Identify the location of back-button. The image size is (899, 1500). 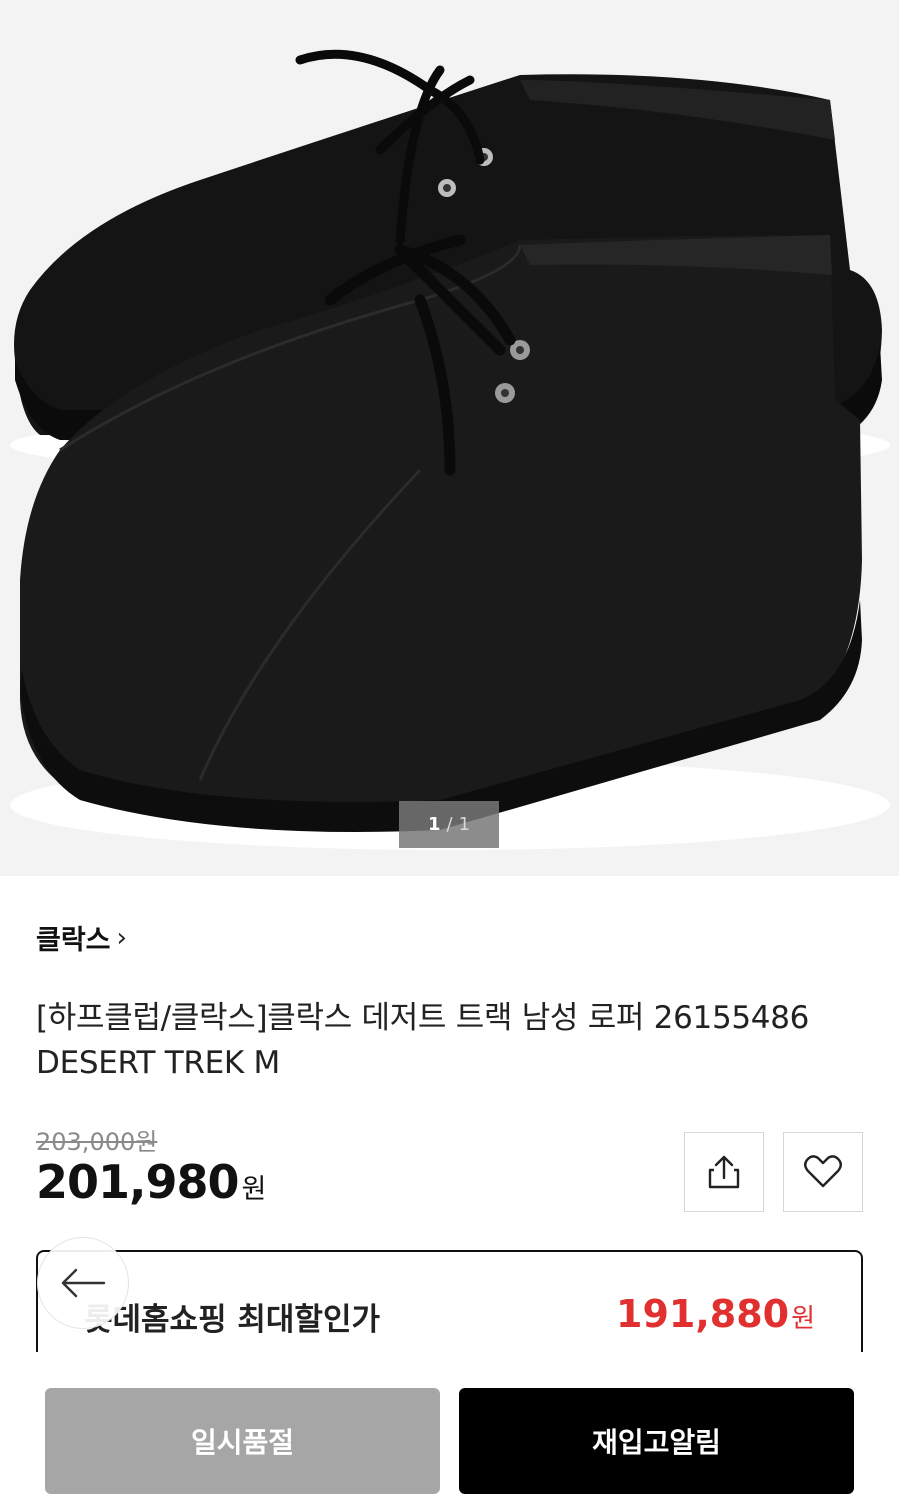
(83, 1283).